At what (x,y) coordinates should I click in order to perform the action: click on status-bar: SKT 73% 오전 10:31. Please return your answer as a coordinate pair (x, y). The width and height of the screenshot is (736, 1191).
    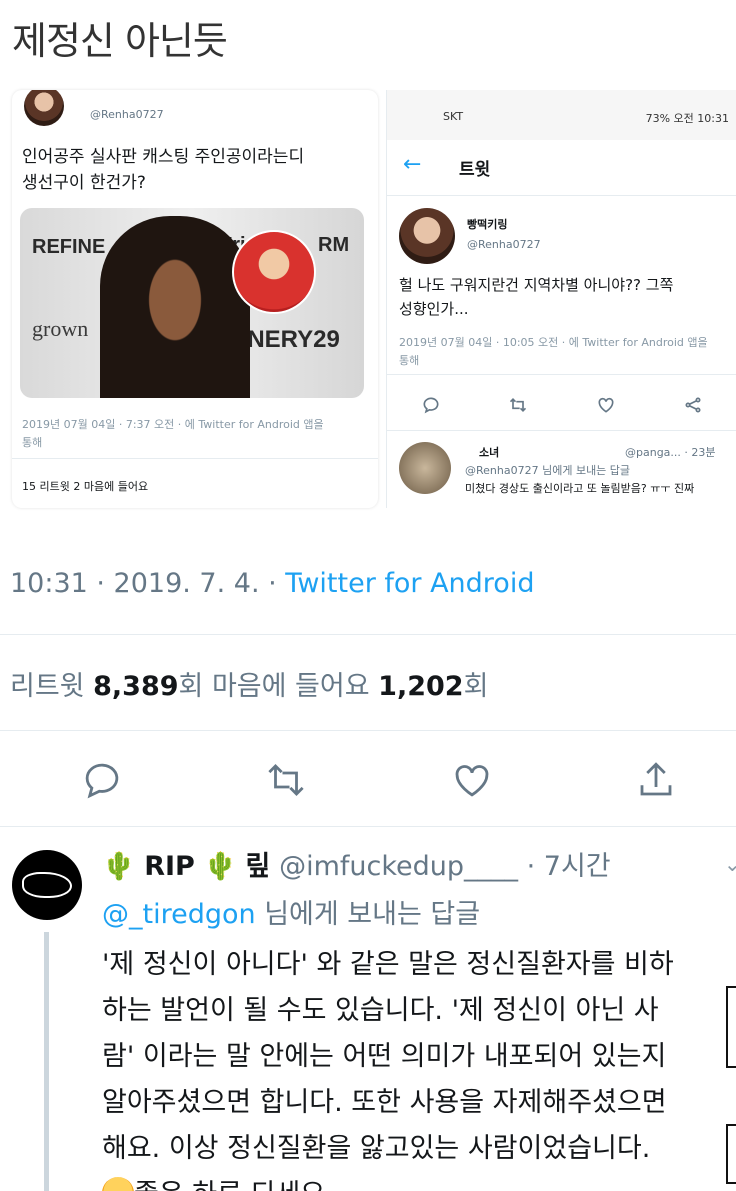
    Looking at the image, I should click on (561, 115).